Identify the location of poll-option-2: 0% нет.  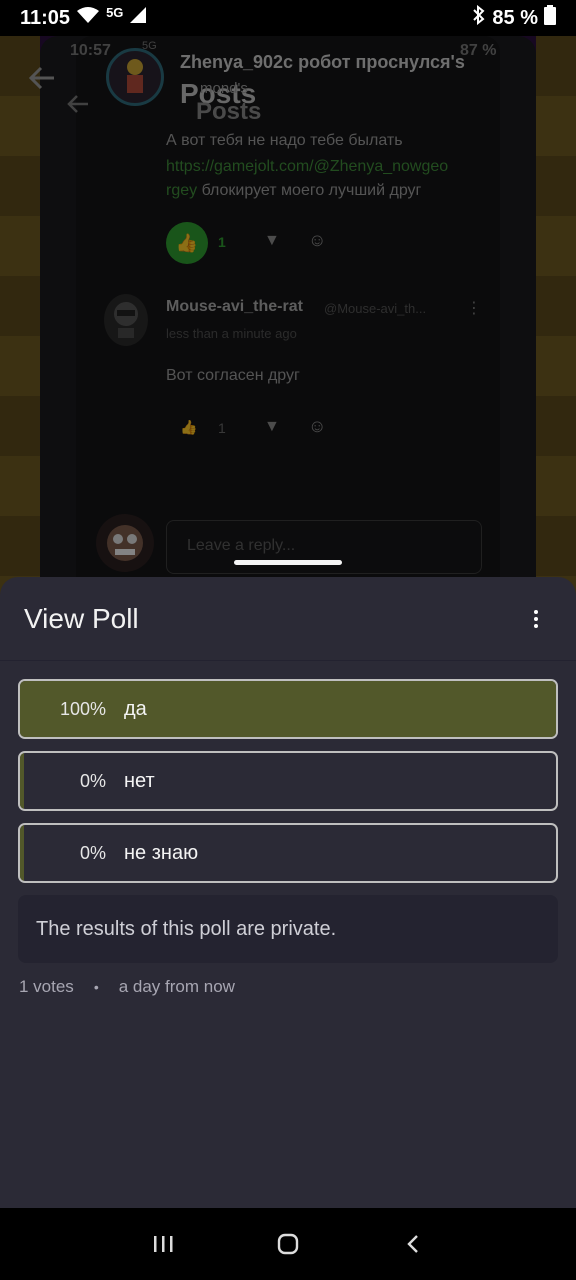
(288, 781).